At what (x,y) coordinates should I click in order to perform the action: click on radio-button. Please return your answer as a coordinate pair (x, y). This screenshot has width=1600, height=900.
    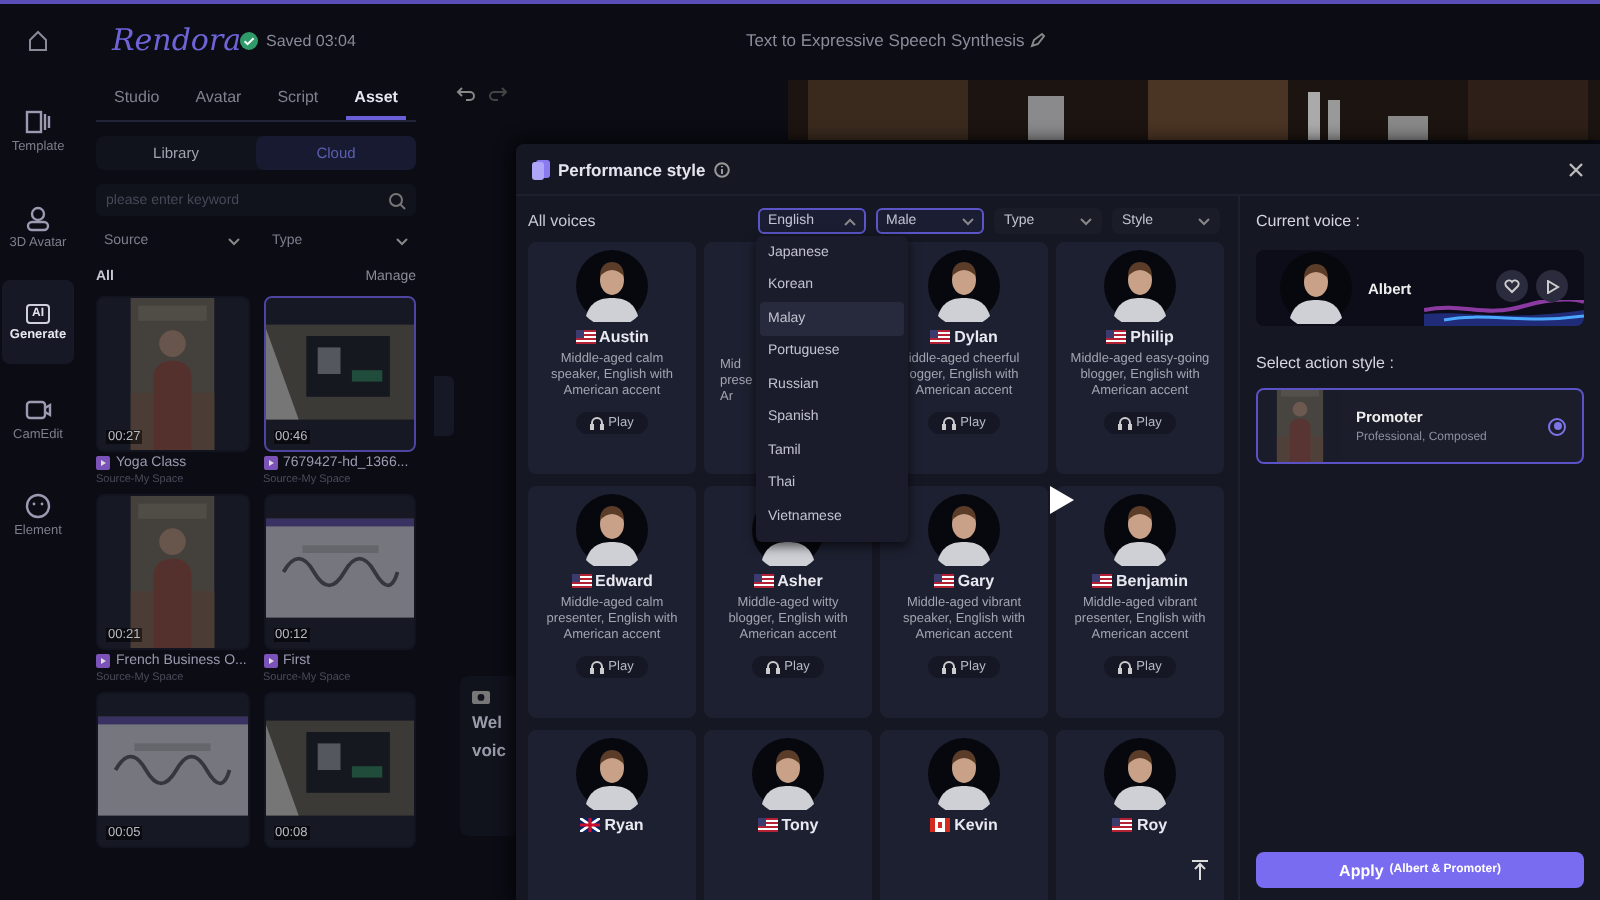
    Looking at the image, I should click on (1557, 426).